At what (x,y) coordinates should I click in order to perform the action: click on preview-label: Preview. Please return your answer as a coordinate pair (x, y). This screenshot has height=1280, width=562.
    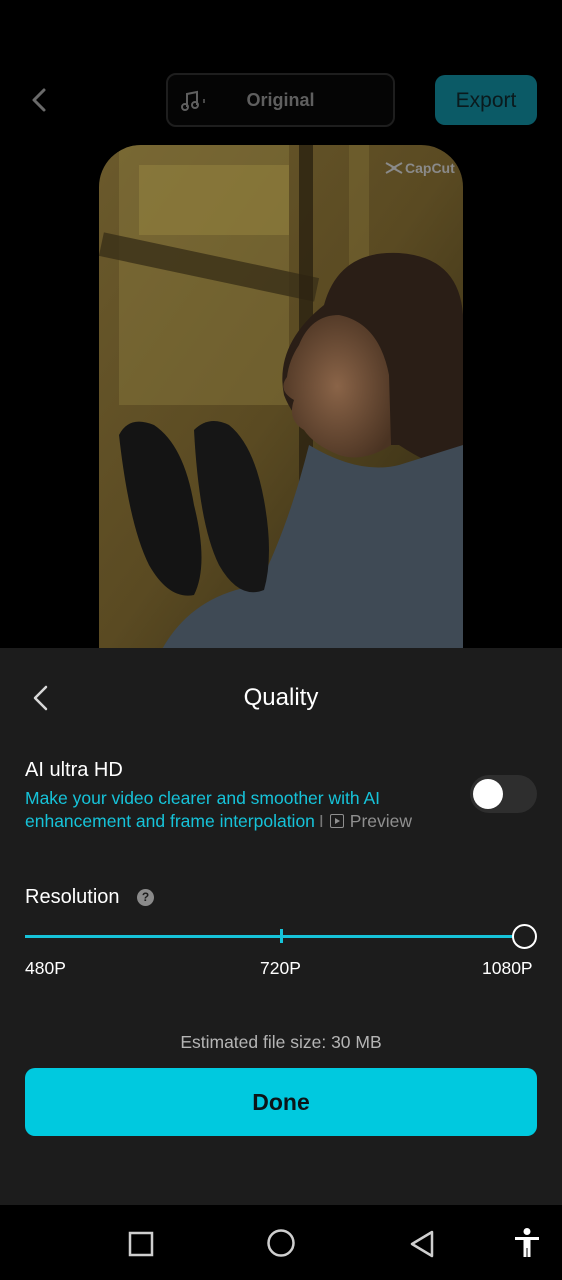
    Looking at the image, I should click on (381, 821).